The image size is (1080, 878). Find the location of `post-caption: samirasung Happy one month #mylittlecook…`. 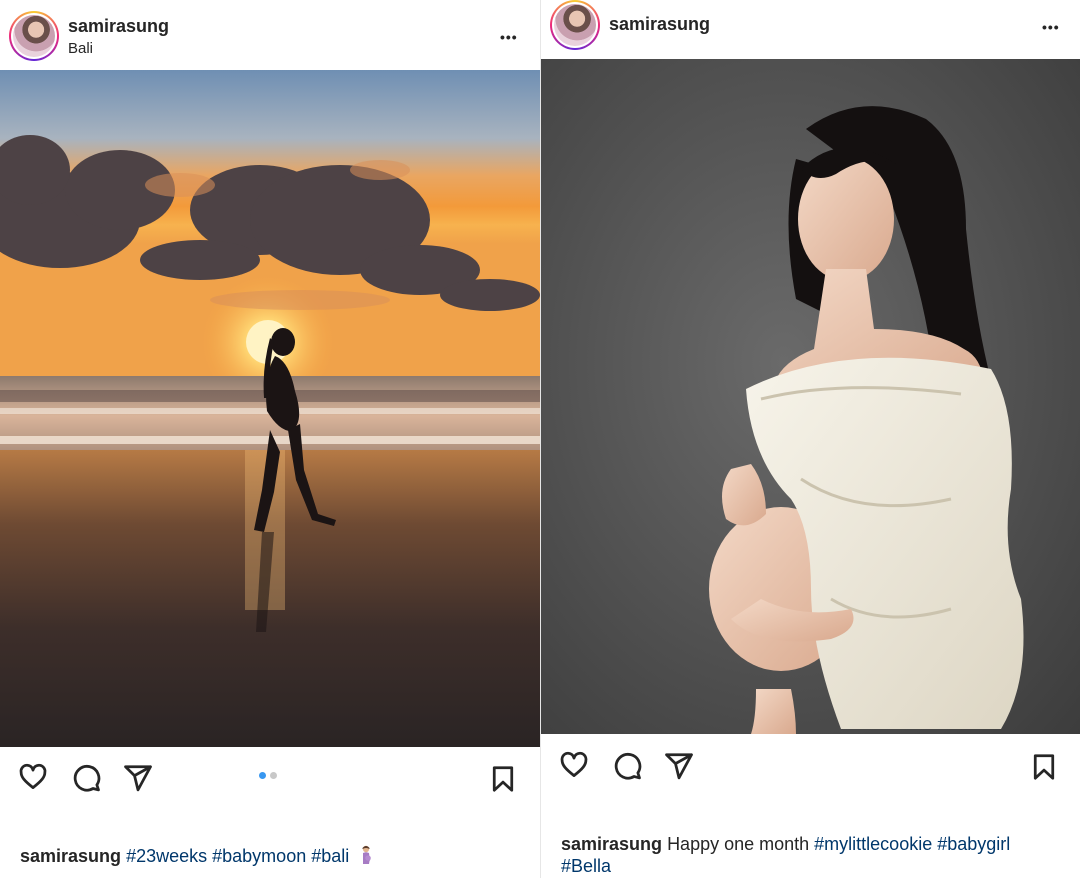

post-caption: samirasung Happy one month #mylittlecook… is located at coordinates (811, 855).